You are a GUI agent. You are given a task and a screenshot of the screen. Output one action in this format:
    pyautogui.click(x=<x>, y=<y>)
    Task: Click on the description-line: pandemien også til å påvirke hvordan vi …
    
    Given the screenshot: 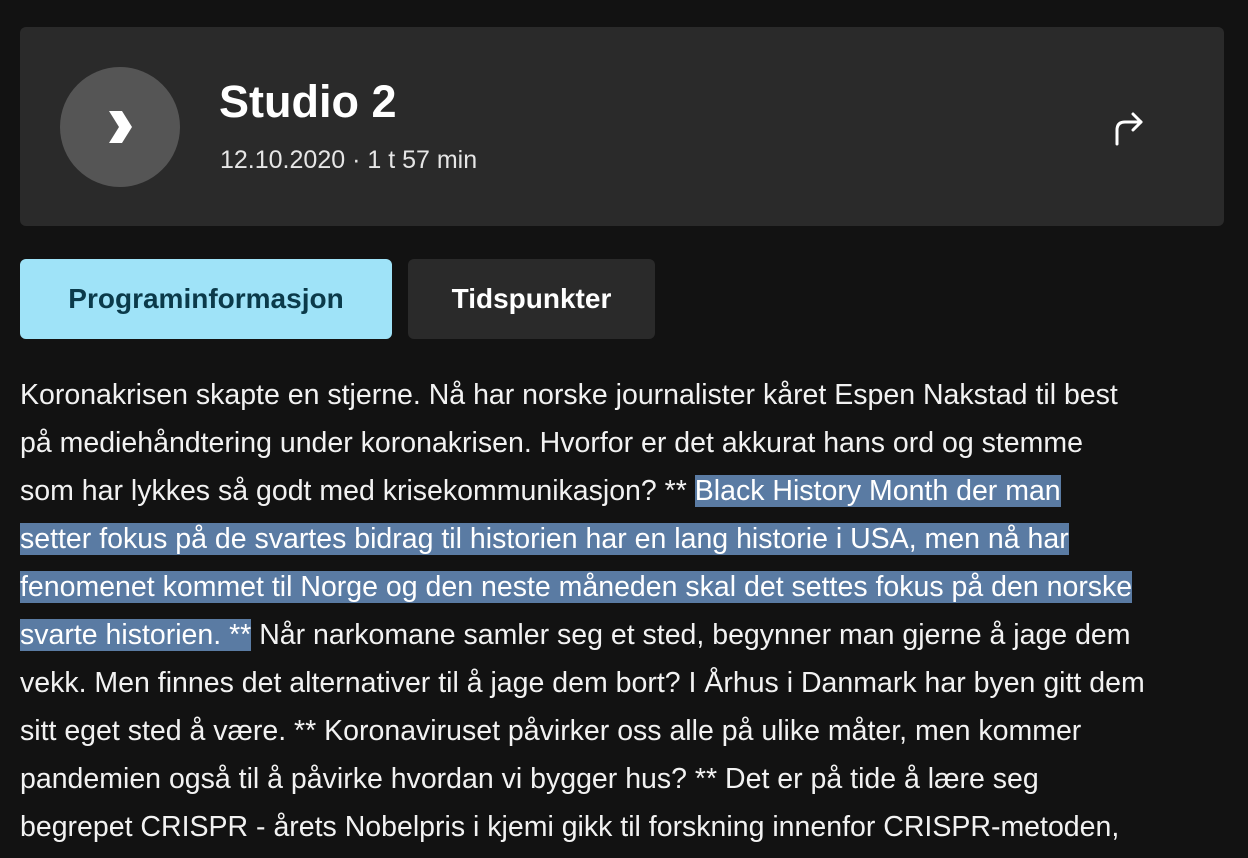 What is the action you would take?
    pyautogui.click(x=529, y=779)
    